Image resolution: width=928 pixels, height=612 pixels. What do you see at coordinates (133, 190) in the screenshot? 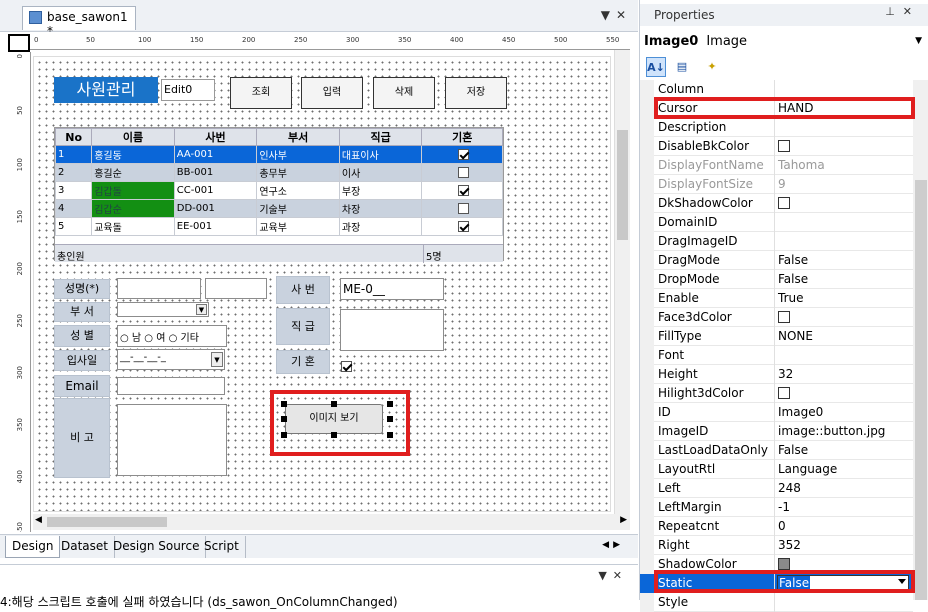
I see `grid-cell-name: 김갑돌` at bounding box center [133, 190].